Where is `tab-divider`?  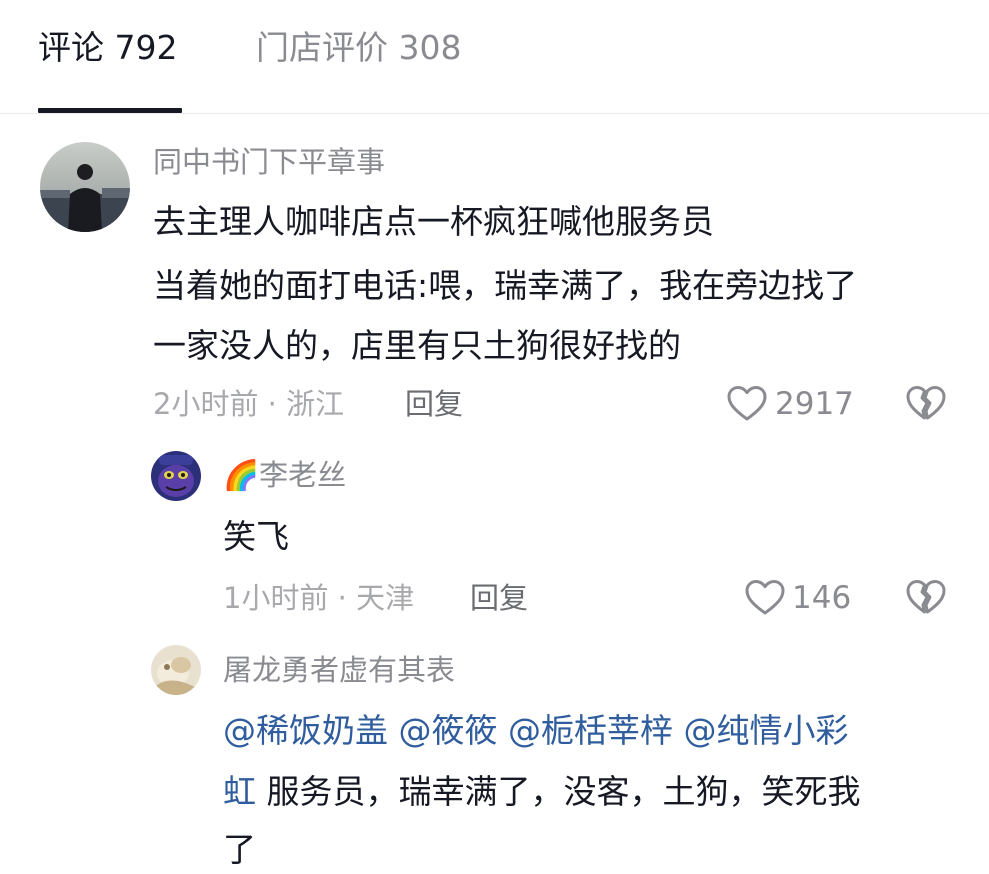
tab-divider is located at coordinates (494, 113).